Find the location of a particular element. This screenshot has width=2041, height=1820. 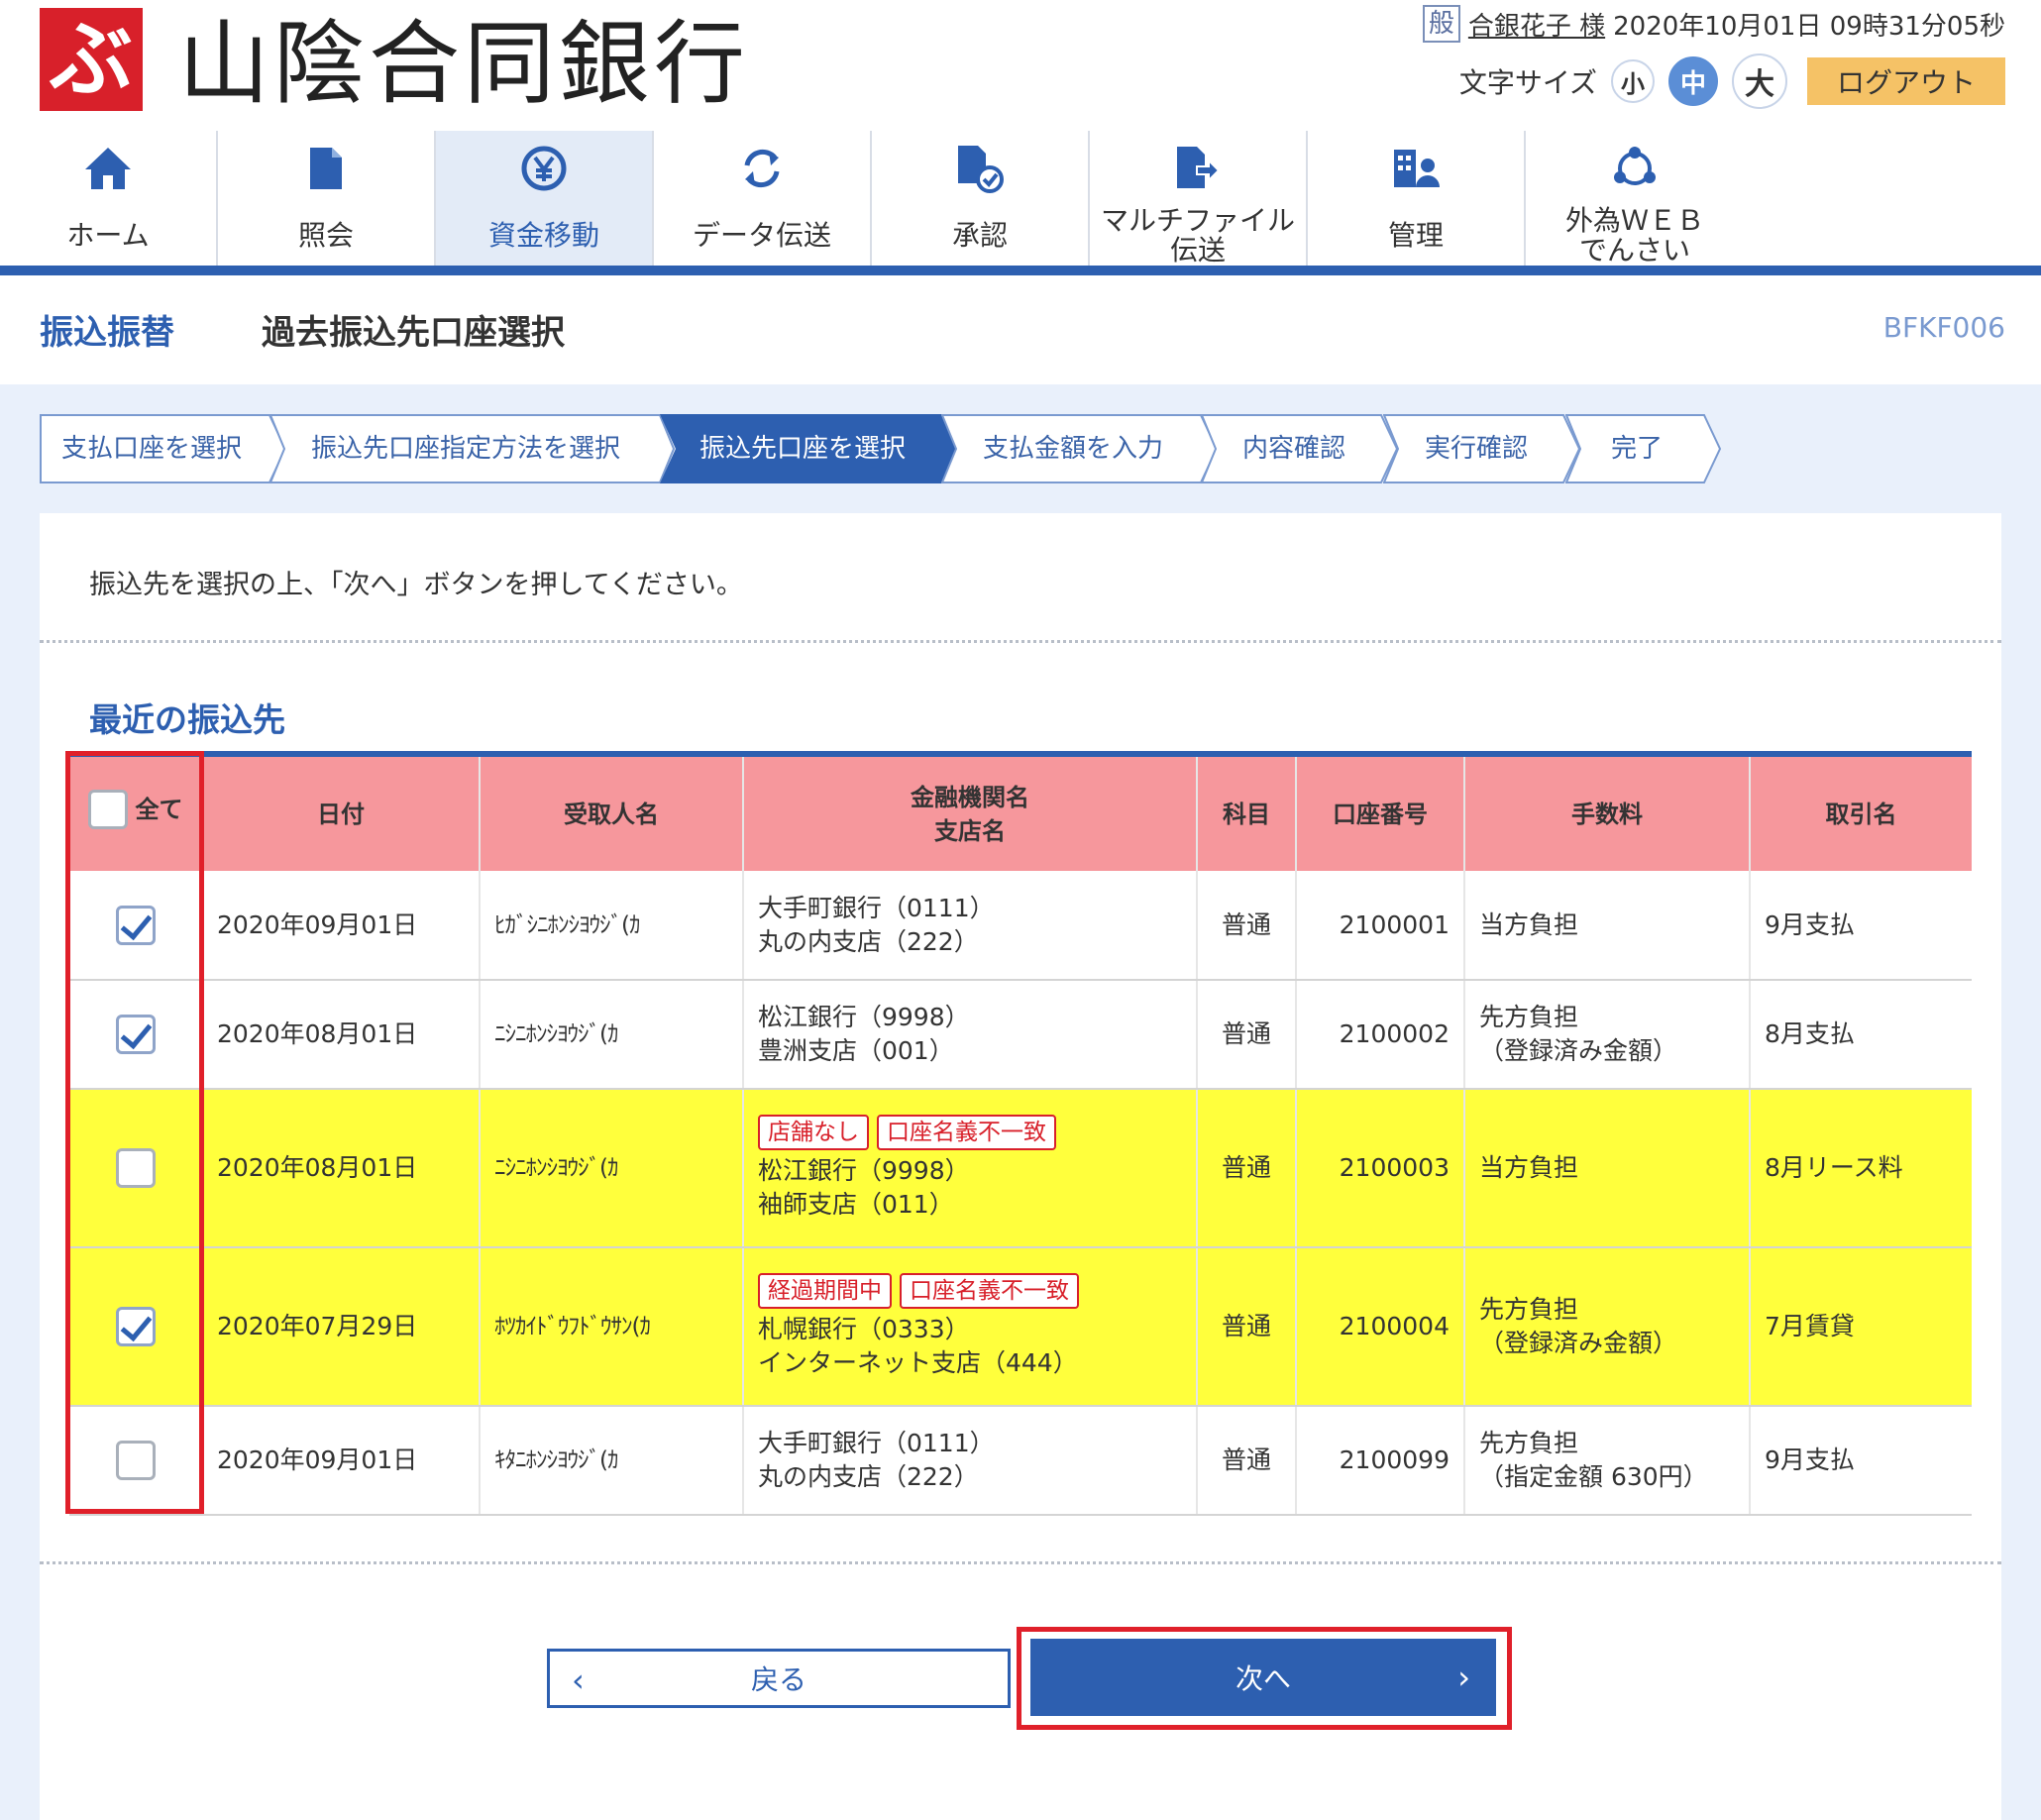

step-1: 支払口座を選択 is located at coordinates (163, 448).